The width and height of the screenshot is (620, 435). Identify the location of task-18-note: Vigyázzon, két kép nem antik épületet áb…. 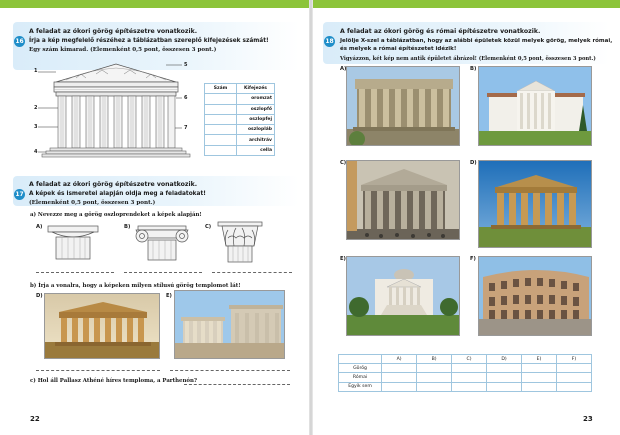
(468, 59).